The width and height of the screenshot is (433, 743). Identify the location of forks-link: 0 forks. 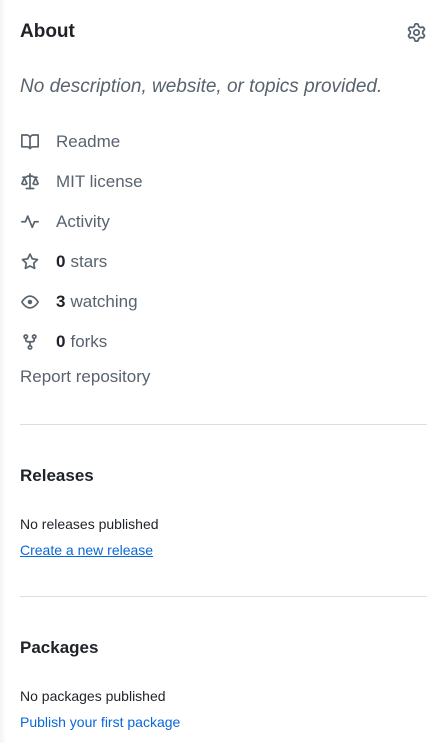
(223, 342).